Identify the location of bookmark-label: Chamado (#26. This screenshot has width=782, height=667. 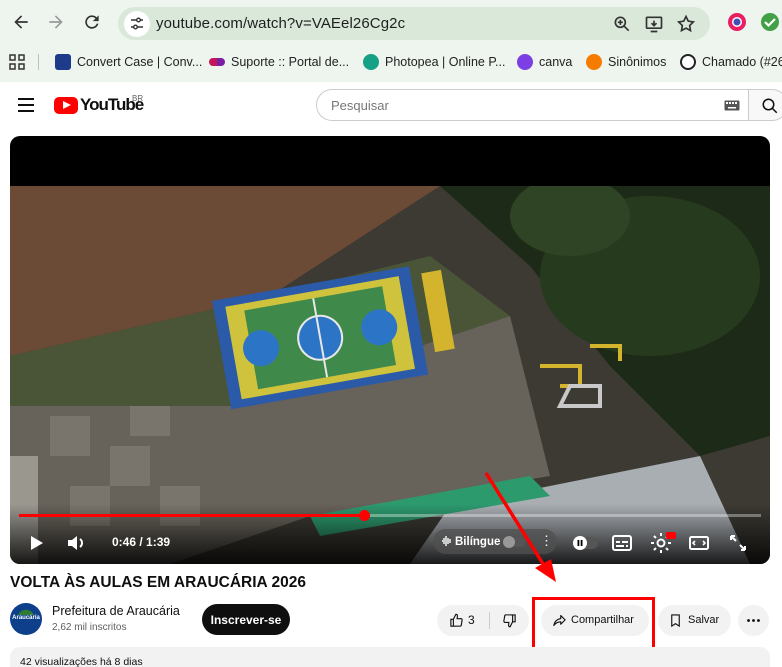
(742, 62).